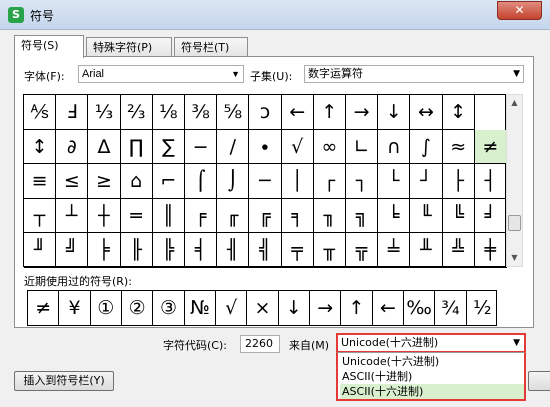  I want to click on recent-symbol-cell: ×, so click(263, 308).